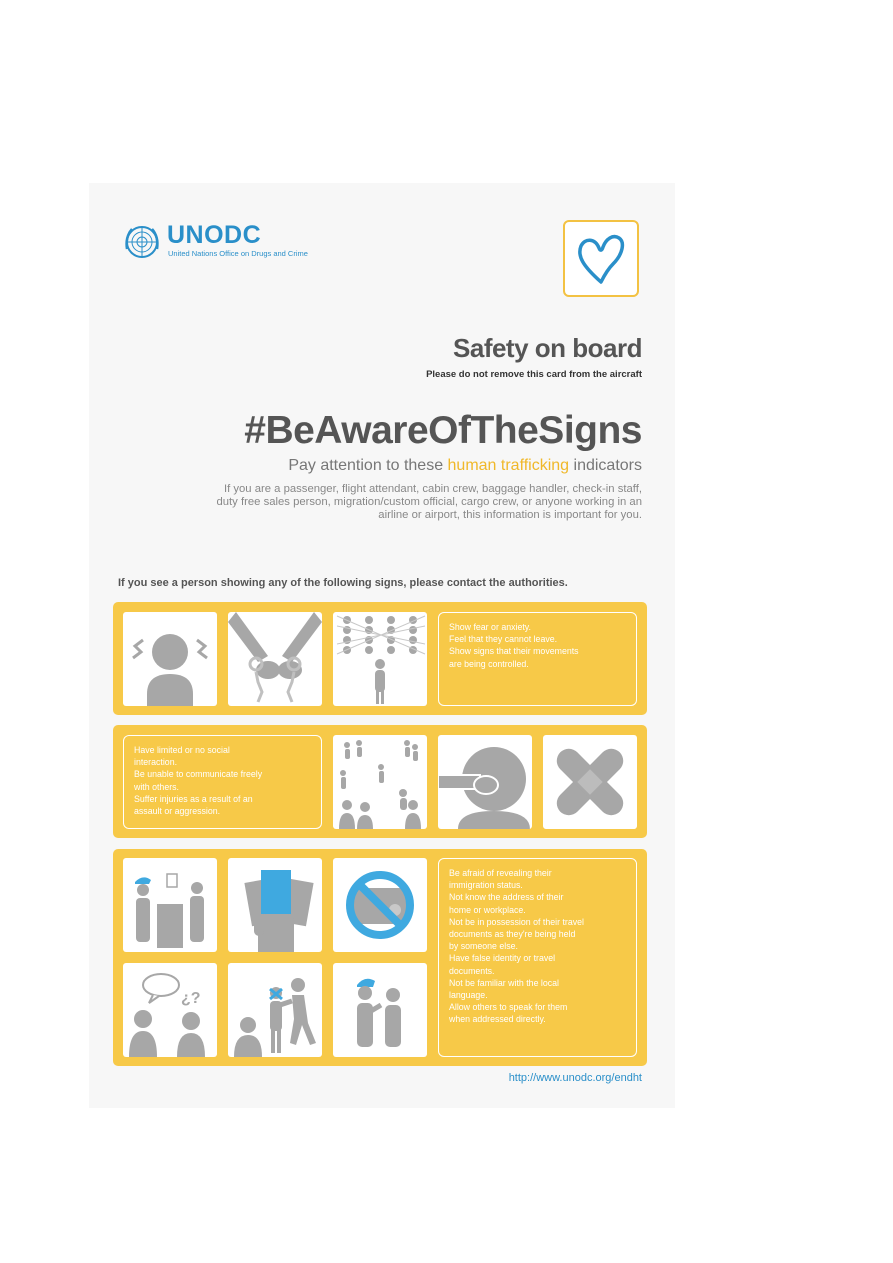 Image resolution: width=893 pixels, height=1263 pixels. What do you see at coordinates (142, 242) in the screenshot?
I see `un-emblem-icon` at bounding box center [142, 242].